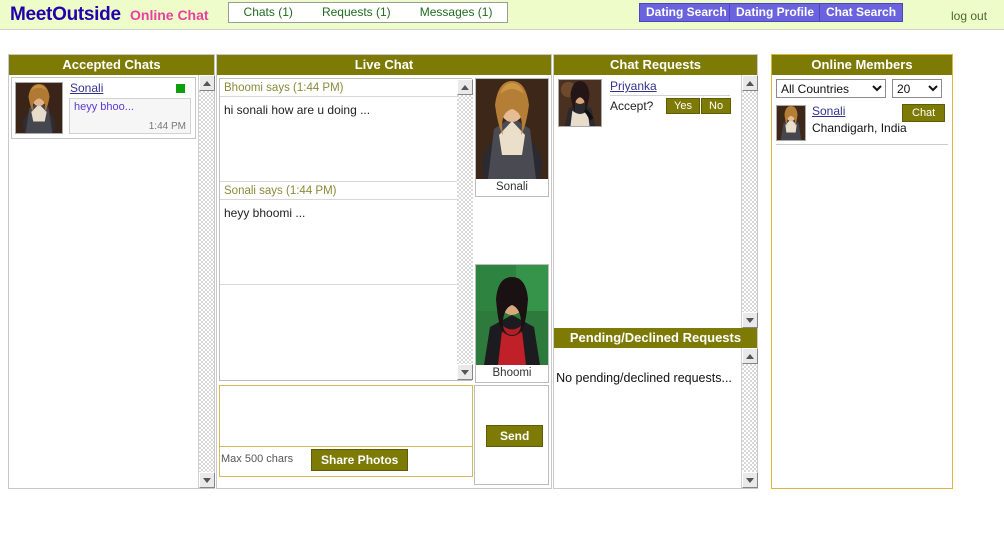 The image size is (1004, 535). I want to click on accepted-chats-scrollbar, so click(206, 281).